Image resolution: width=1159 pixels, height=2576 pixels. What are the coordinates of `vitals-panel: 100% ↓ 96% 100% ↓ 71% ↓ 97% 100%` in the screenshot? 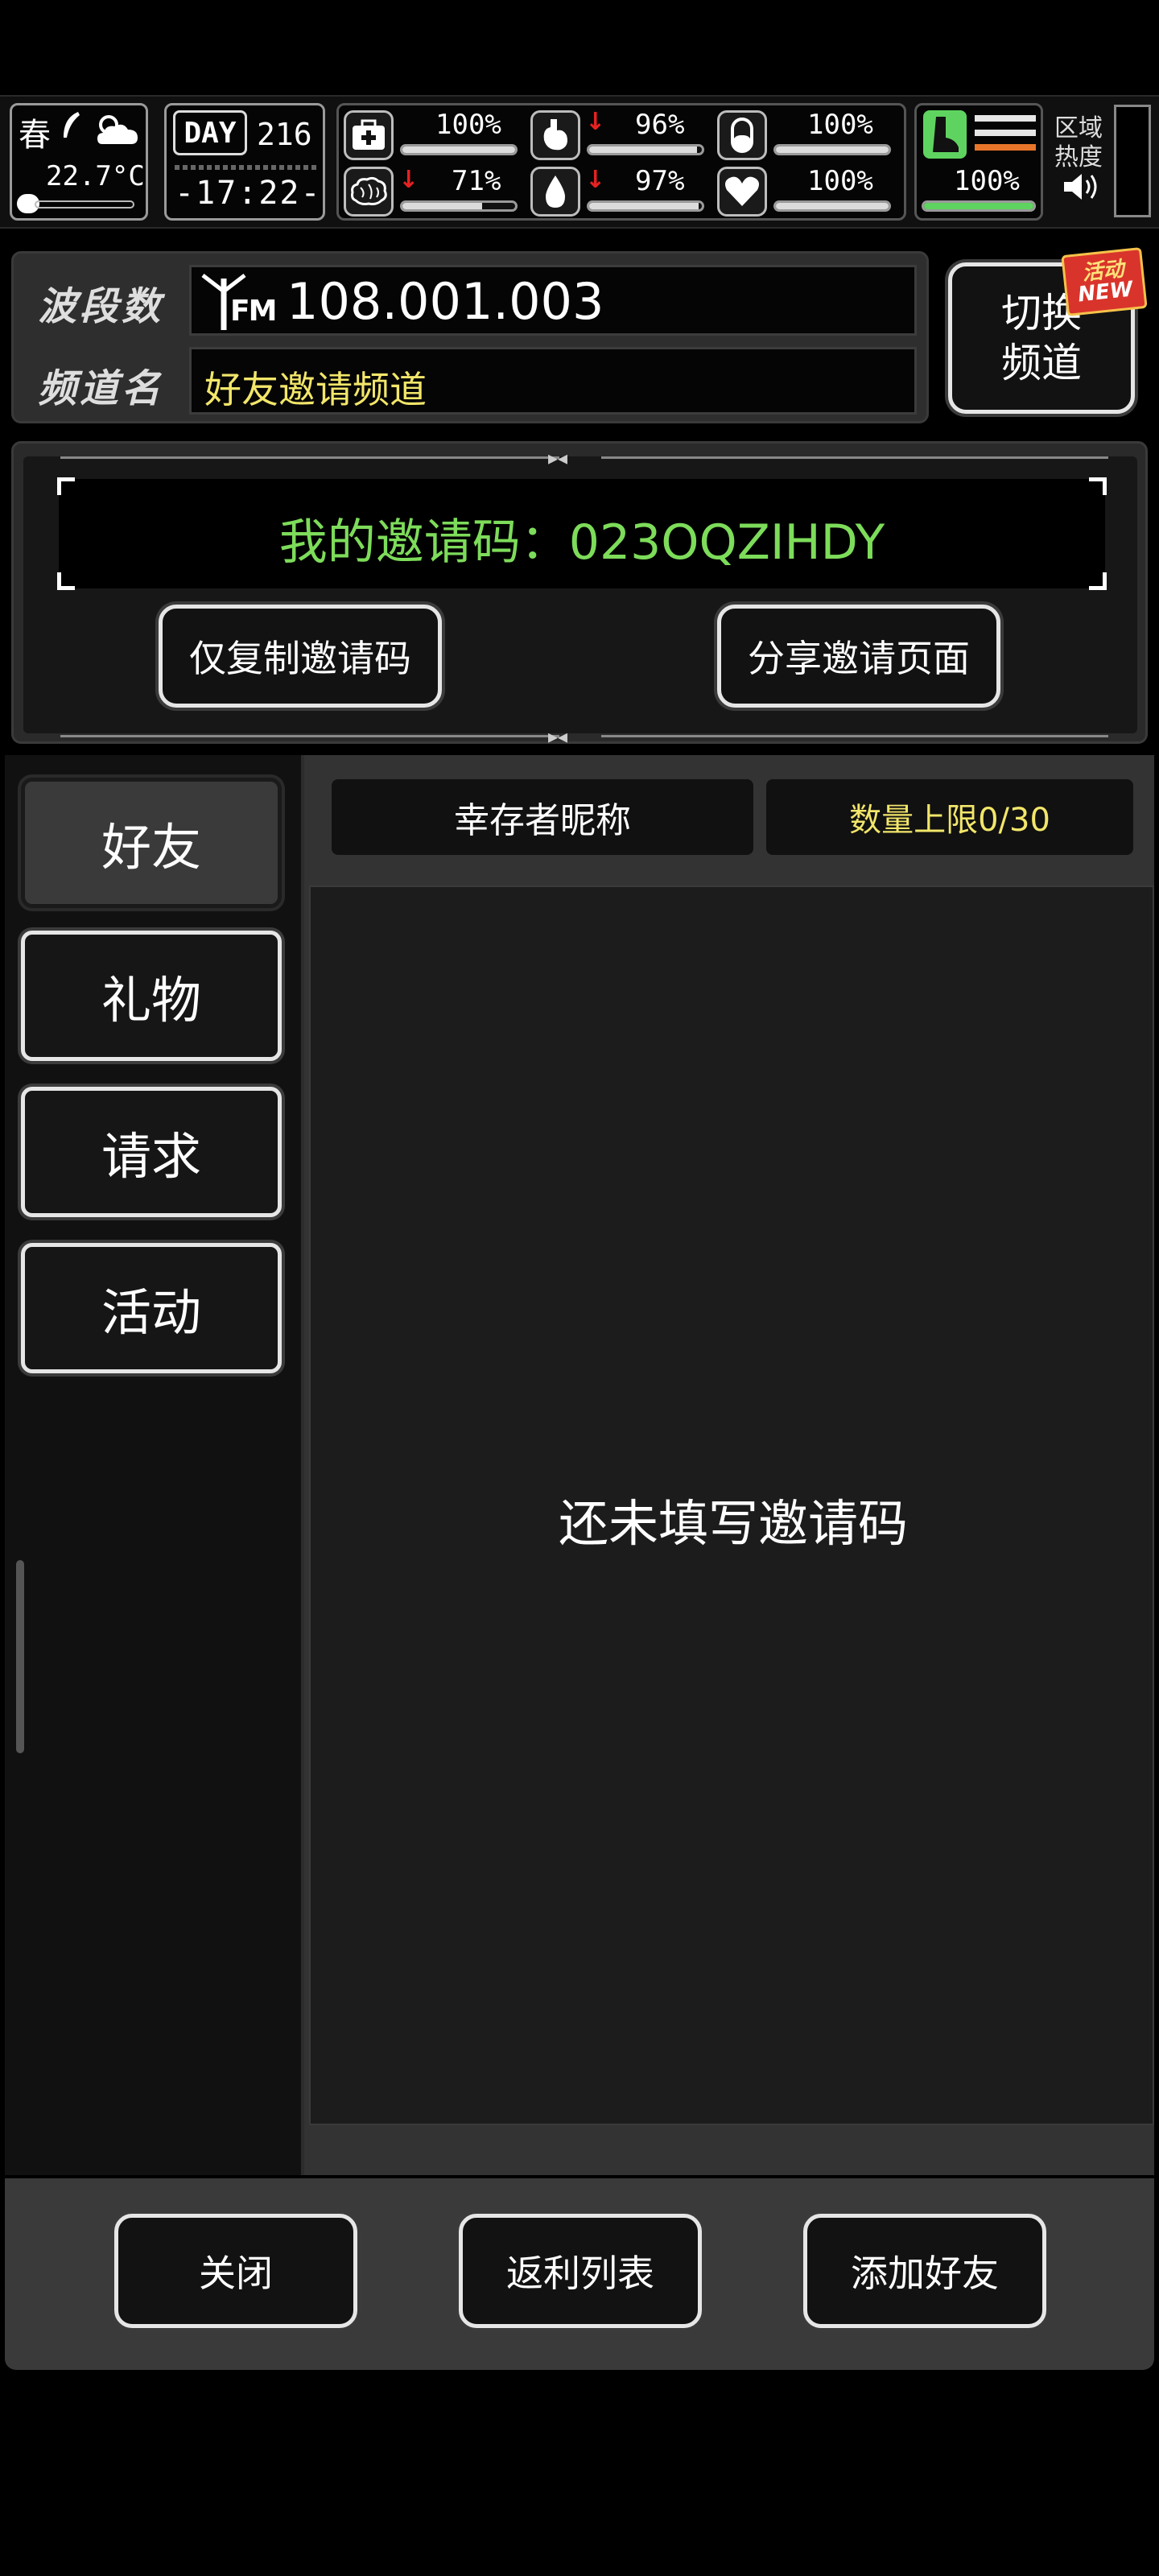 It's located at (621, 162).